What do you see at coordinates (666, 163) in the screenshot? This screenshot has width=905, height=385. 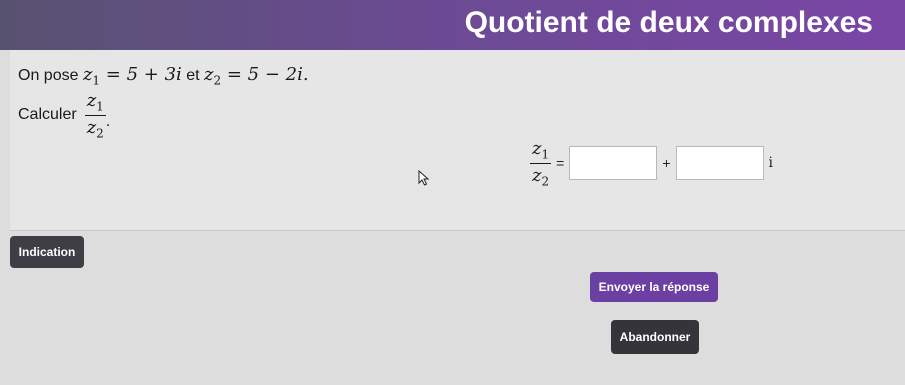 I see `plus-sign: +` at bounding box center [666, 163].